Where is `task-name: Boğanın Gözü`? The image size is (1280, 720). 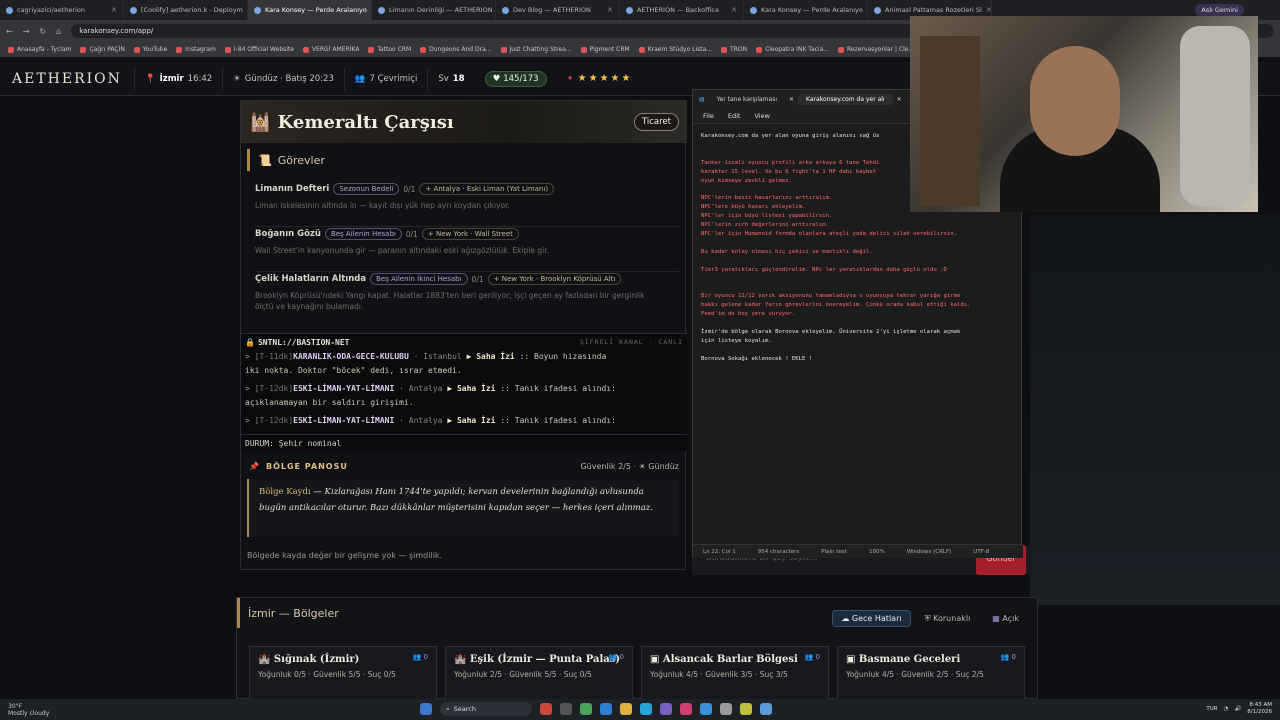 task-name: Boğanın Gözü is located at coordinates (288, 234).